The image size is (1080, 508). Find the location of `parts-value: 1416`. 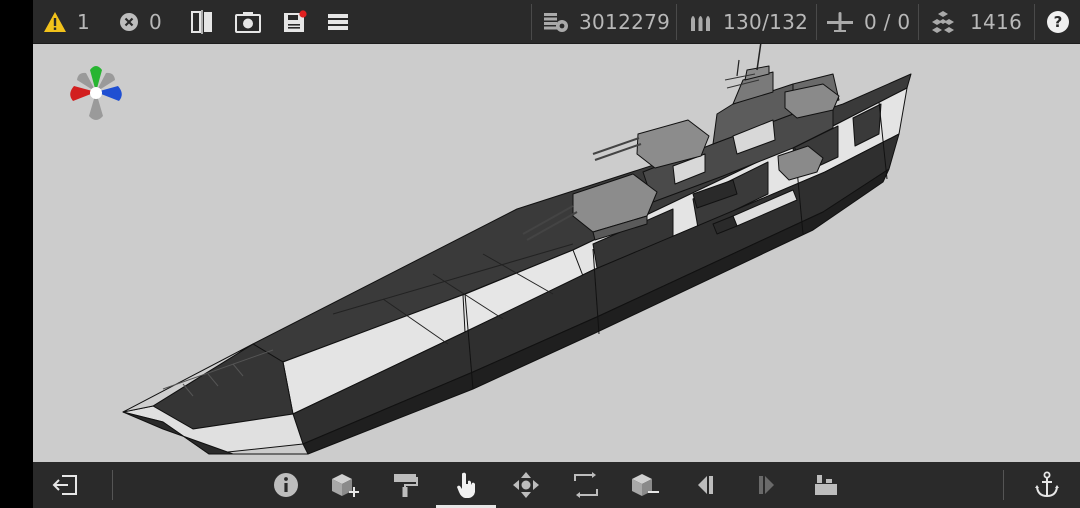

parts-value: 1416 is located at coordinates (996, 21).